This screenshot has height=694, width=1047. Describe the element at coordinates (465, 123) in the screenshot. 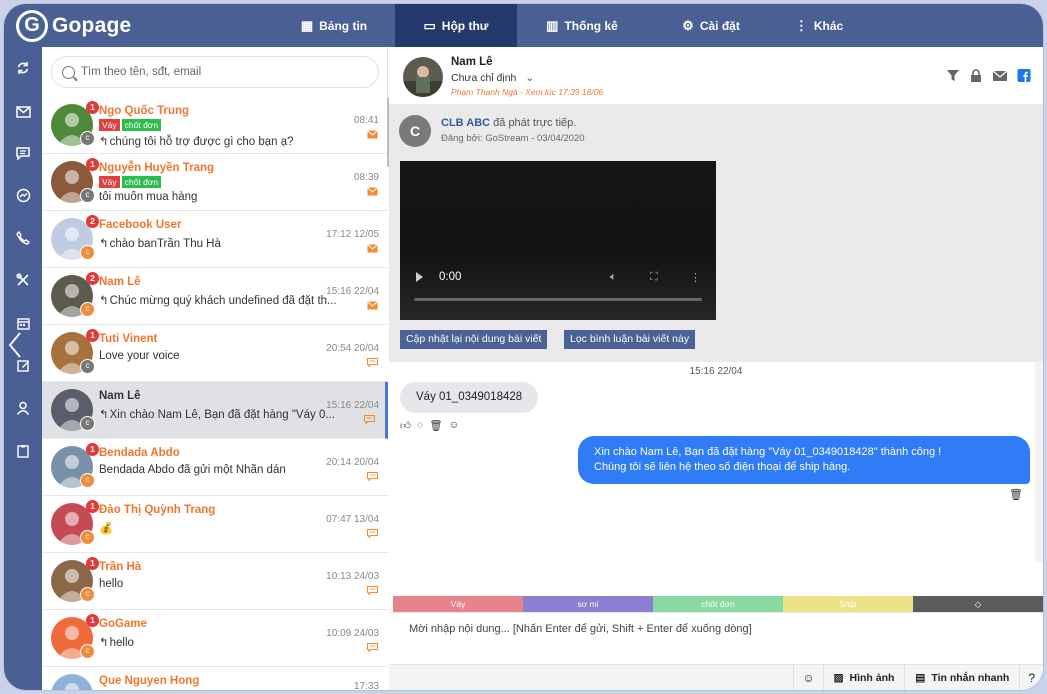

I see `page-link: CLB ABC` at that location.